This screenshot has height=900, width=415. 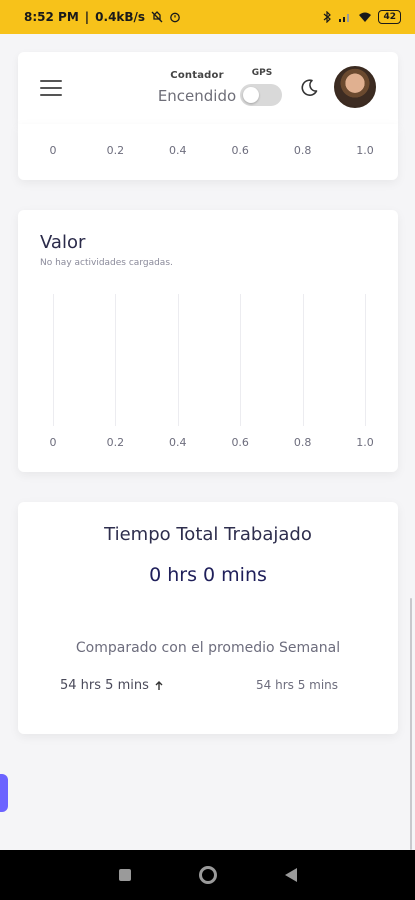 What do you see at coordinates (365, 17) in the screenshot?
I see `wifi-icon` at bounding box center [365, 17].